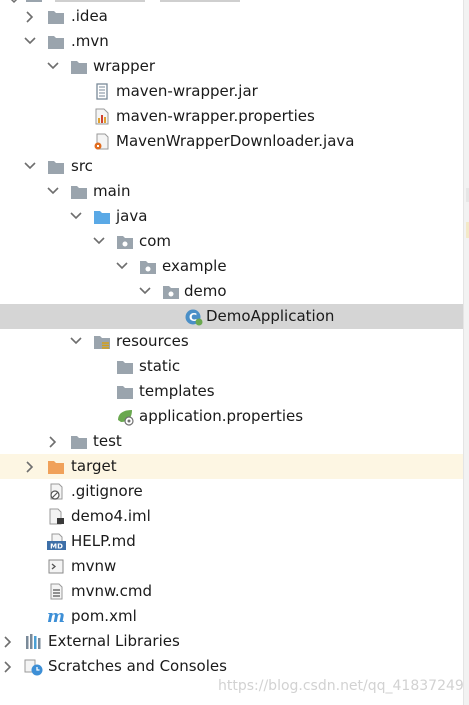 This screenshot has width=469, height=705. Describe the element at coordinates (90, 41) in the screenshot. I see `tree-item-label: .mvn` at that location.